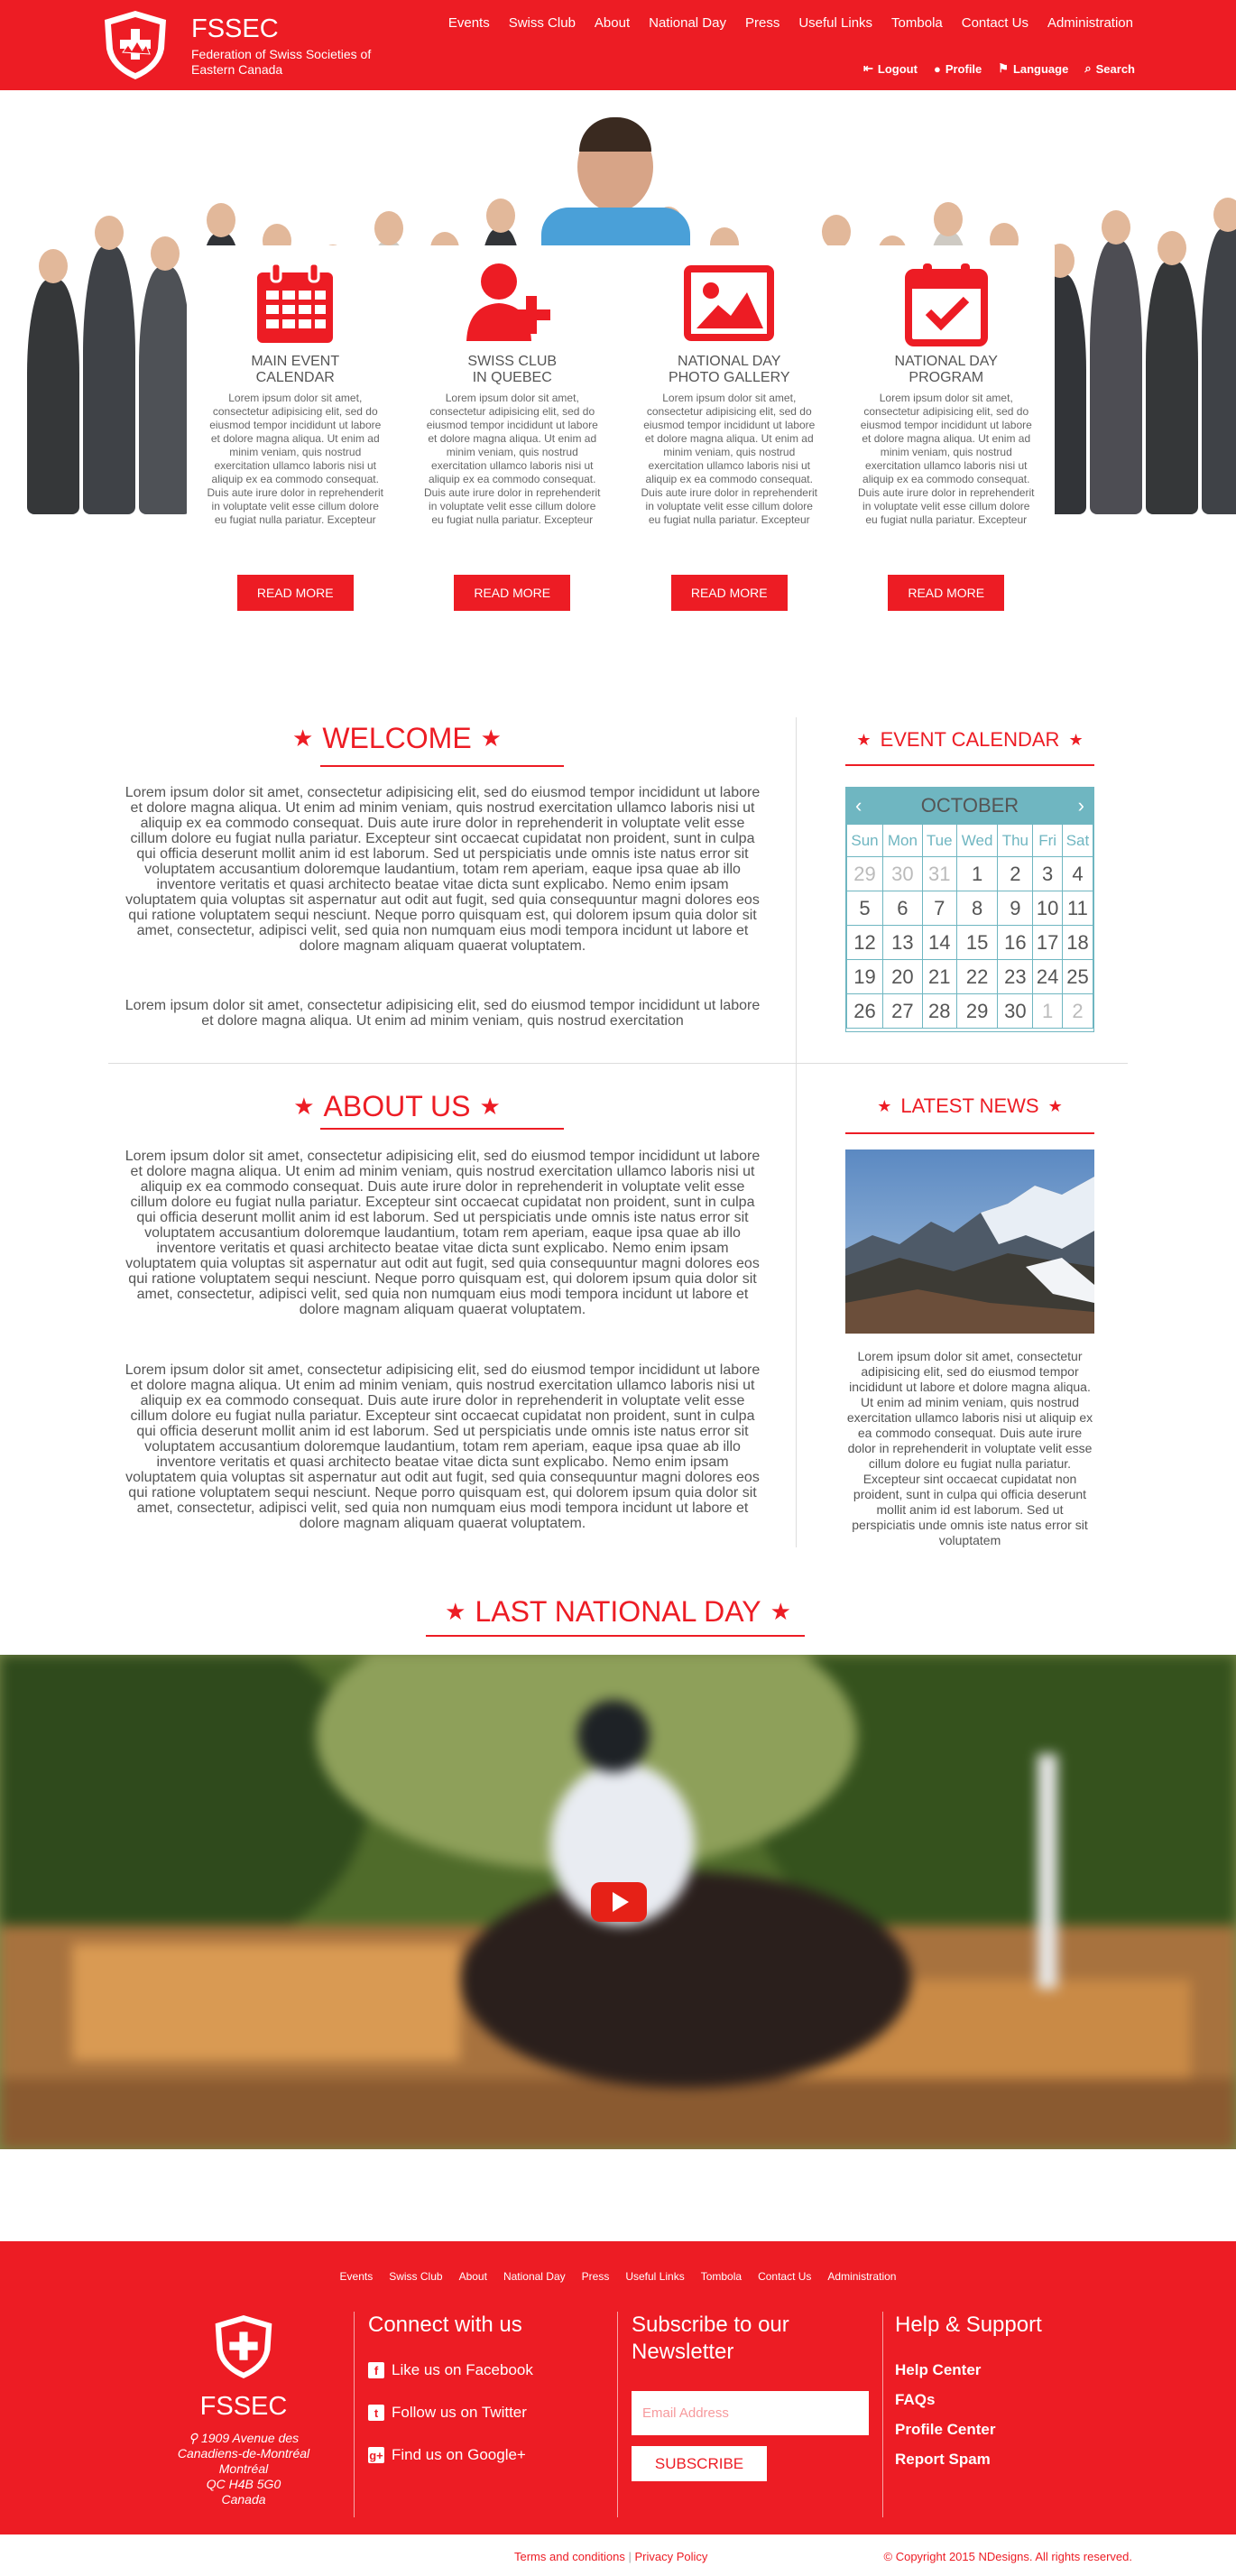 The image size is (1236, 2576). Describe the element at coordinates (762, 23) in the screenshot. I see `nav-press: Press` at that location.